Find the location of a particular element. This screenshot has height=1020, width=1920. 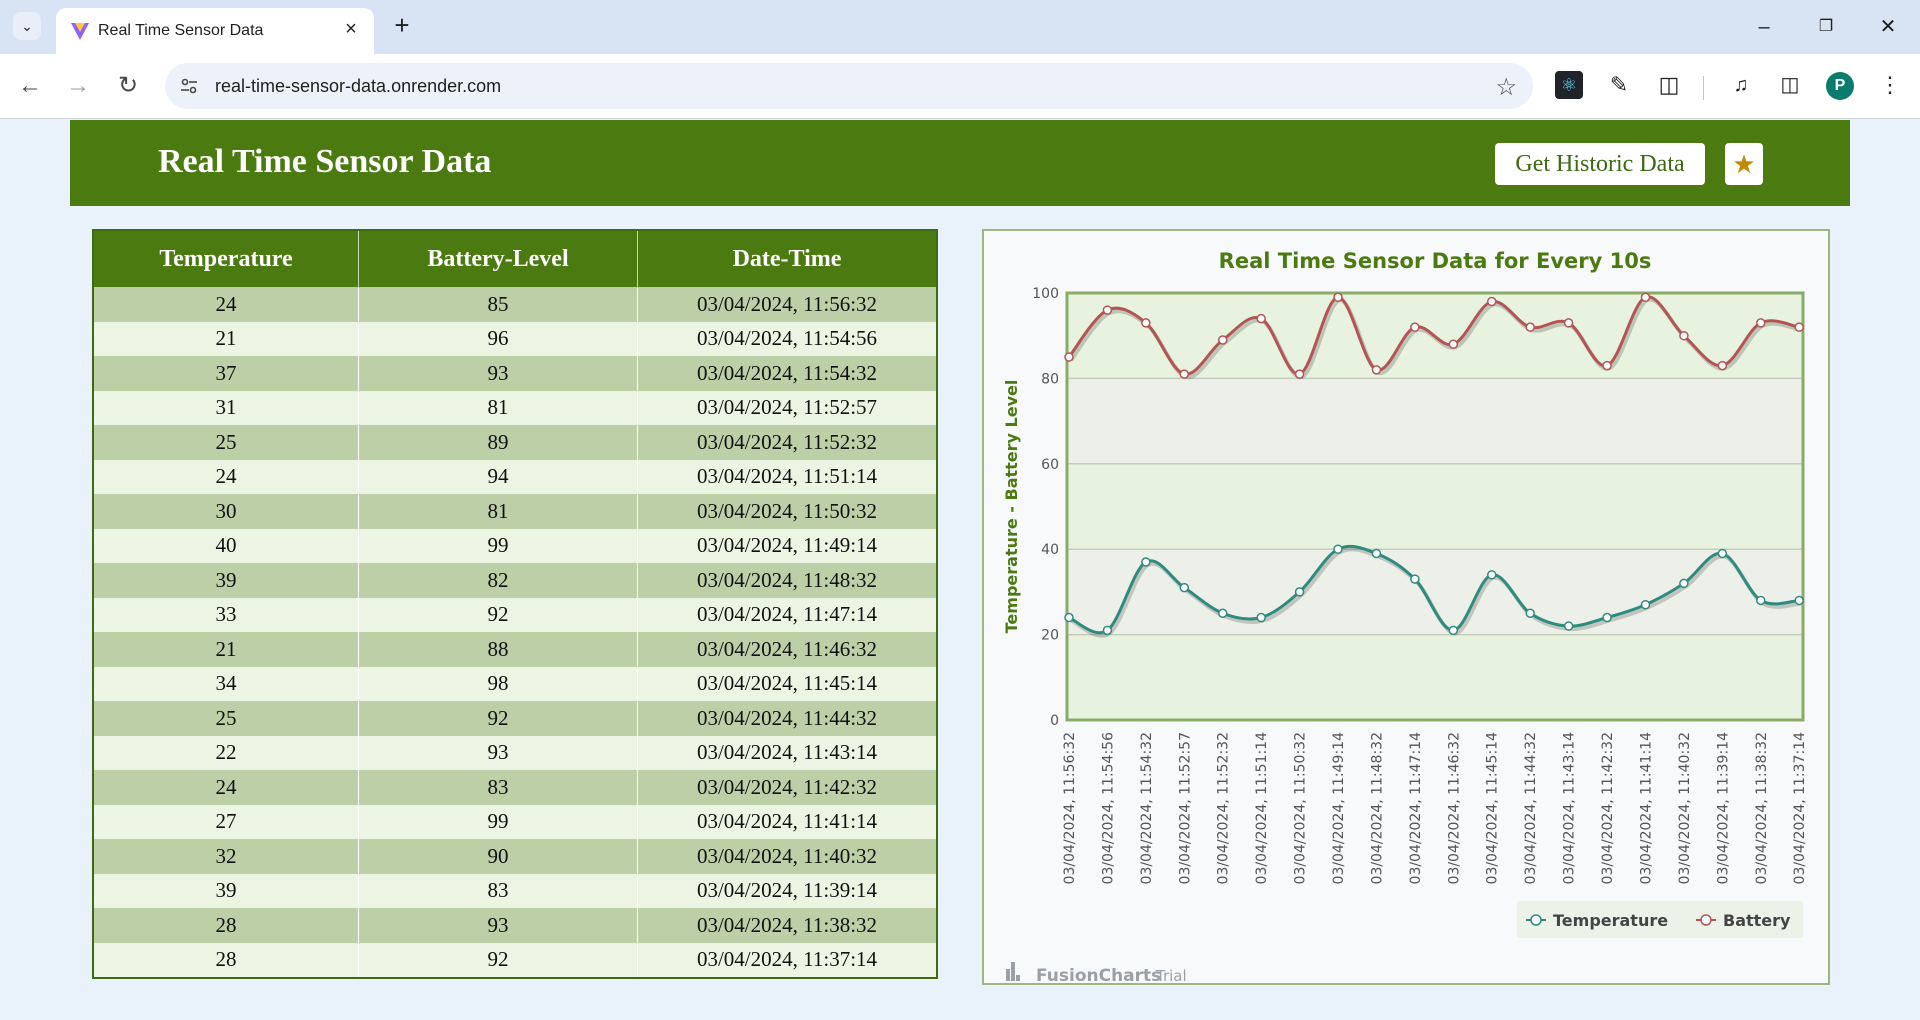

legend-item-temperature: Temperature is located at coordinates (1610, 920).